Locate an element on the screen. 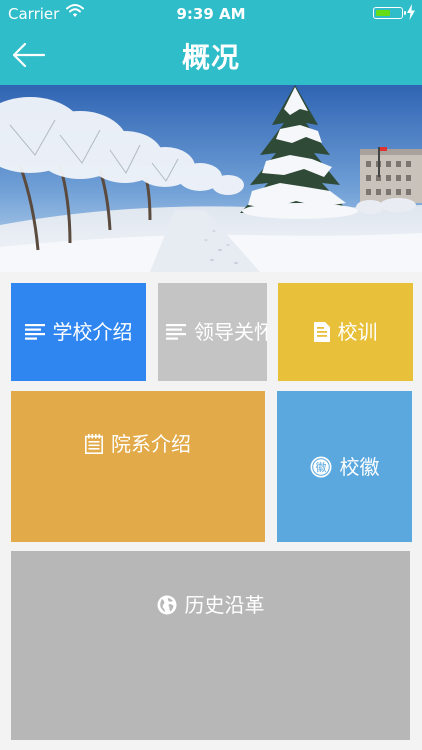 Image resolution: width=422 pixels, height=750 pixels. school-emblem-label-row: 徽 校徽 is located at coordinates (344, 467).